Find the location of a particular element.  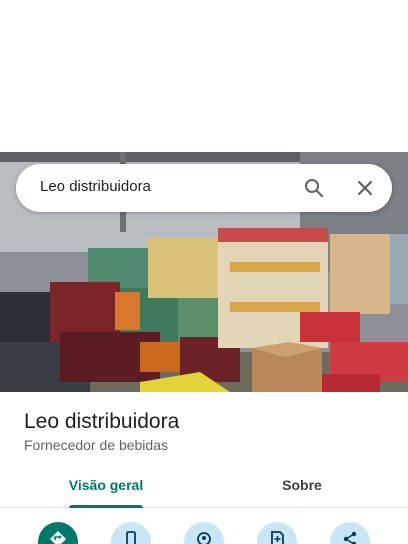

tab-overview: Visão geral is located at coordinates (106, 487).